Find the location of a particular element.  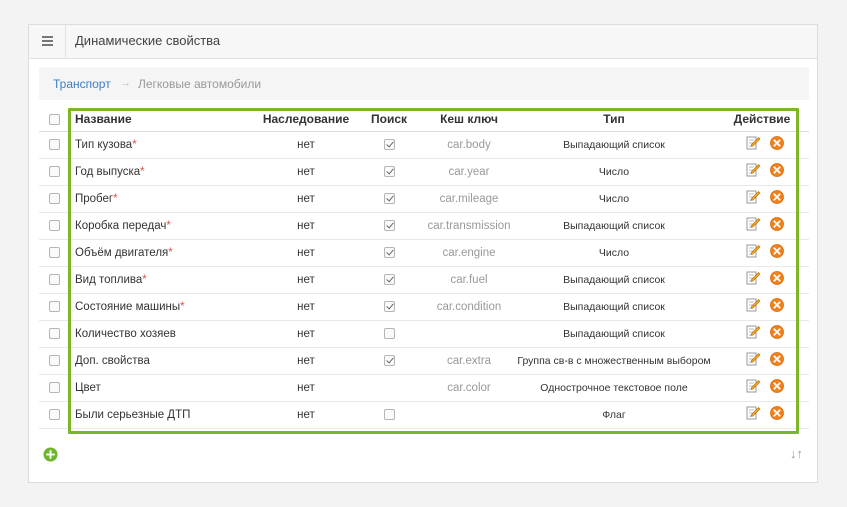

property-name: Состояние машины is located at coordinates (127, 307).